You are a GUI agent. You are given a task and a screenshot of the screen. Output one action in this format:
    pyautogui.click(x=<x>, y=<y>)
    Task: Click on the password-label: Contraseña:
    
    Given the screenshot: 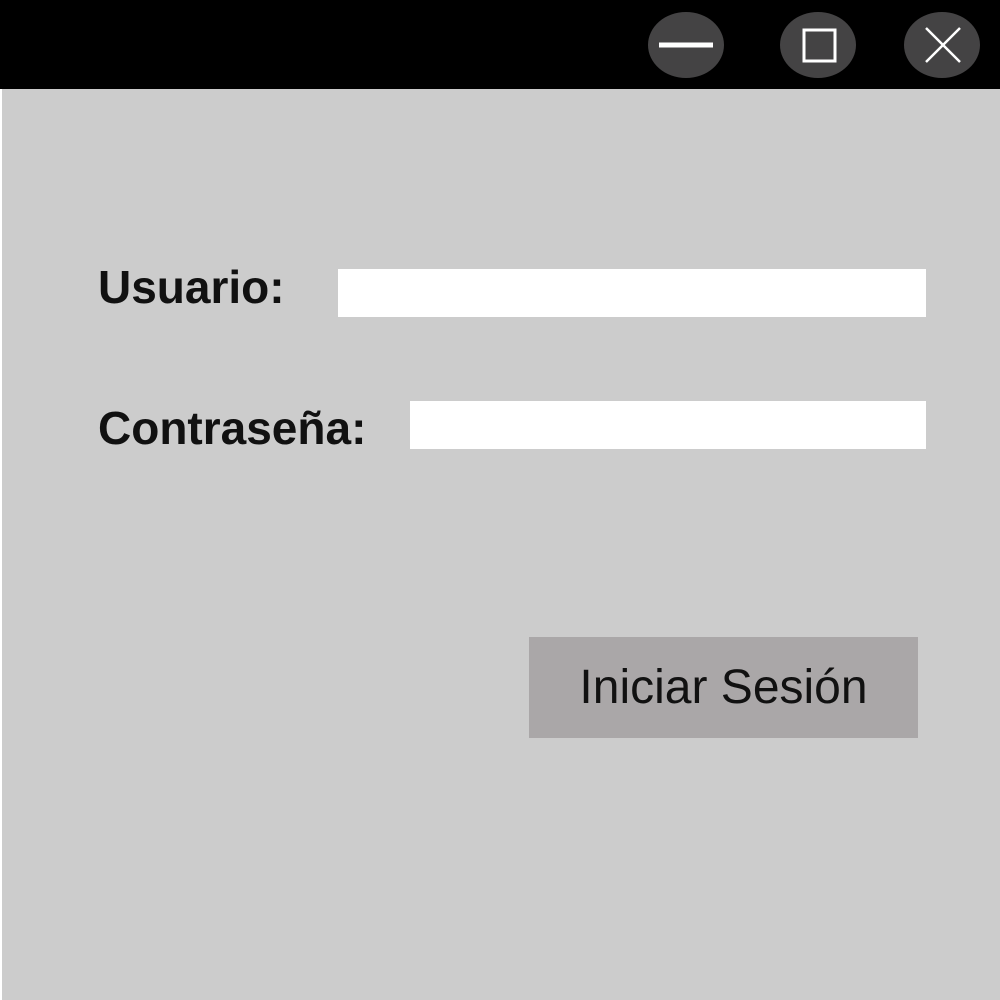 What is the action you would take?
    pyautogui.click(x=232, y=428)
    